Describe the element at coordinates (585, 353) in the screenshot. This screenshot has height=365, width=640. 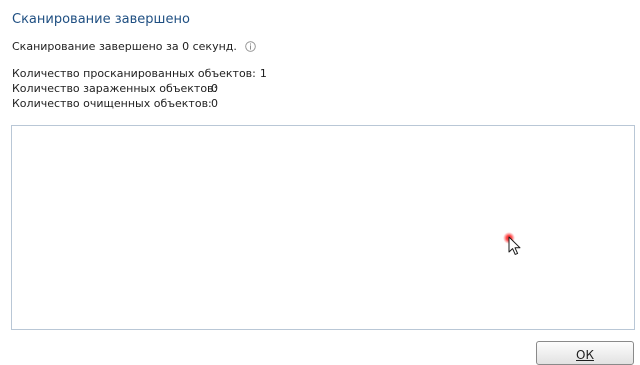
I see `ok-button: ОК` at that location.